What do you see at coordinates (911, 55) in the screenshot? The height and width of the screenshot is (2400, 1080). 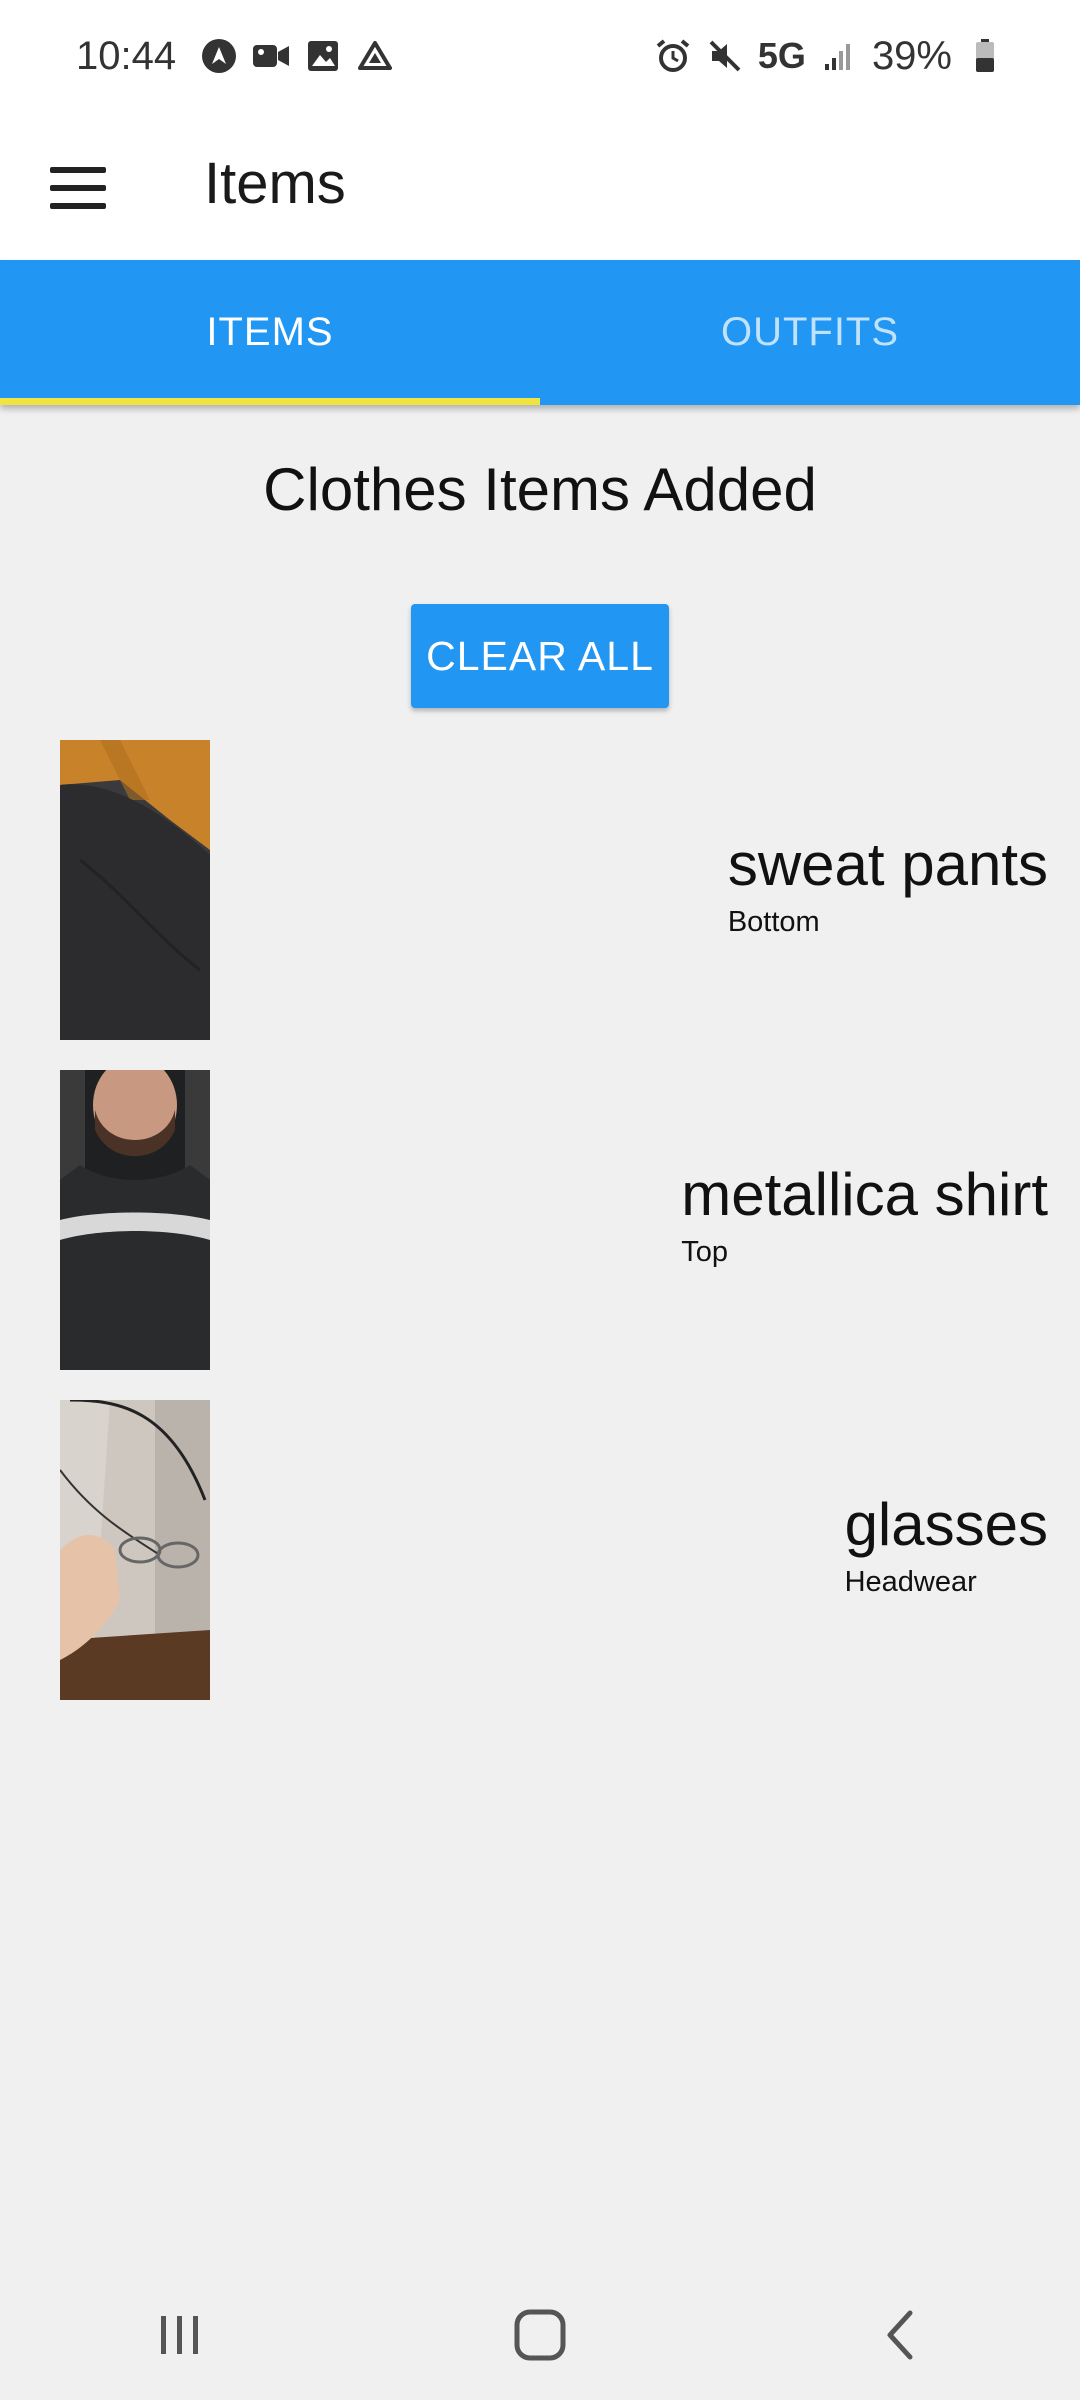 I see `battery-percent: 39%` at bounding box center [911, 55].